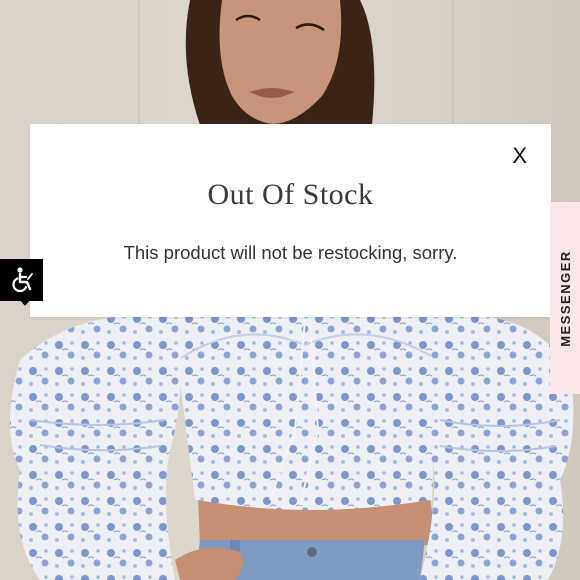 The width and height of the screenshot is (580, 580). I want to click on messenger-tab: MESSENGER, so click(565, 298).